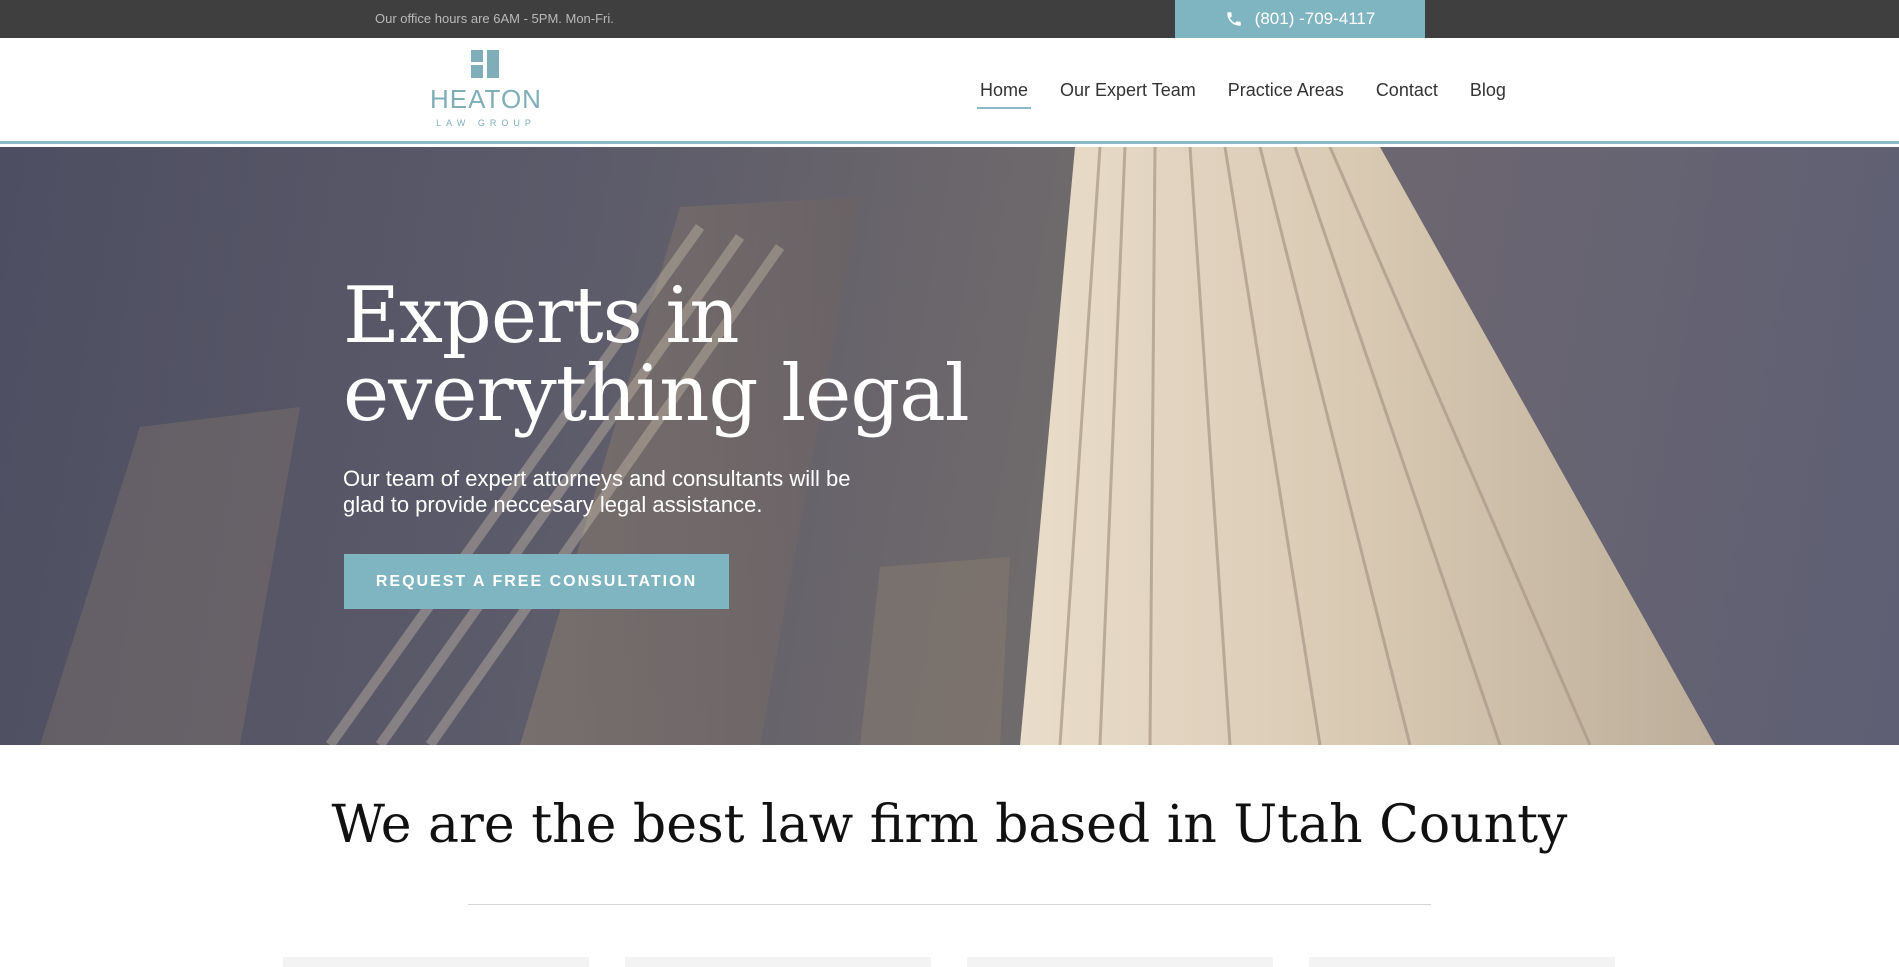 Image resolution: width=1899 pixels, height=967 pixels. What do you see at coordinates (1315, 18) in the screenshot?
I see `phone-number: (801) -709-4117` at bounding box center [1315, 18].